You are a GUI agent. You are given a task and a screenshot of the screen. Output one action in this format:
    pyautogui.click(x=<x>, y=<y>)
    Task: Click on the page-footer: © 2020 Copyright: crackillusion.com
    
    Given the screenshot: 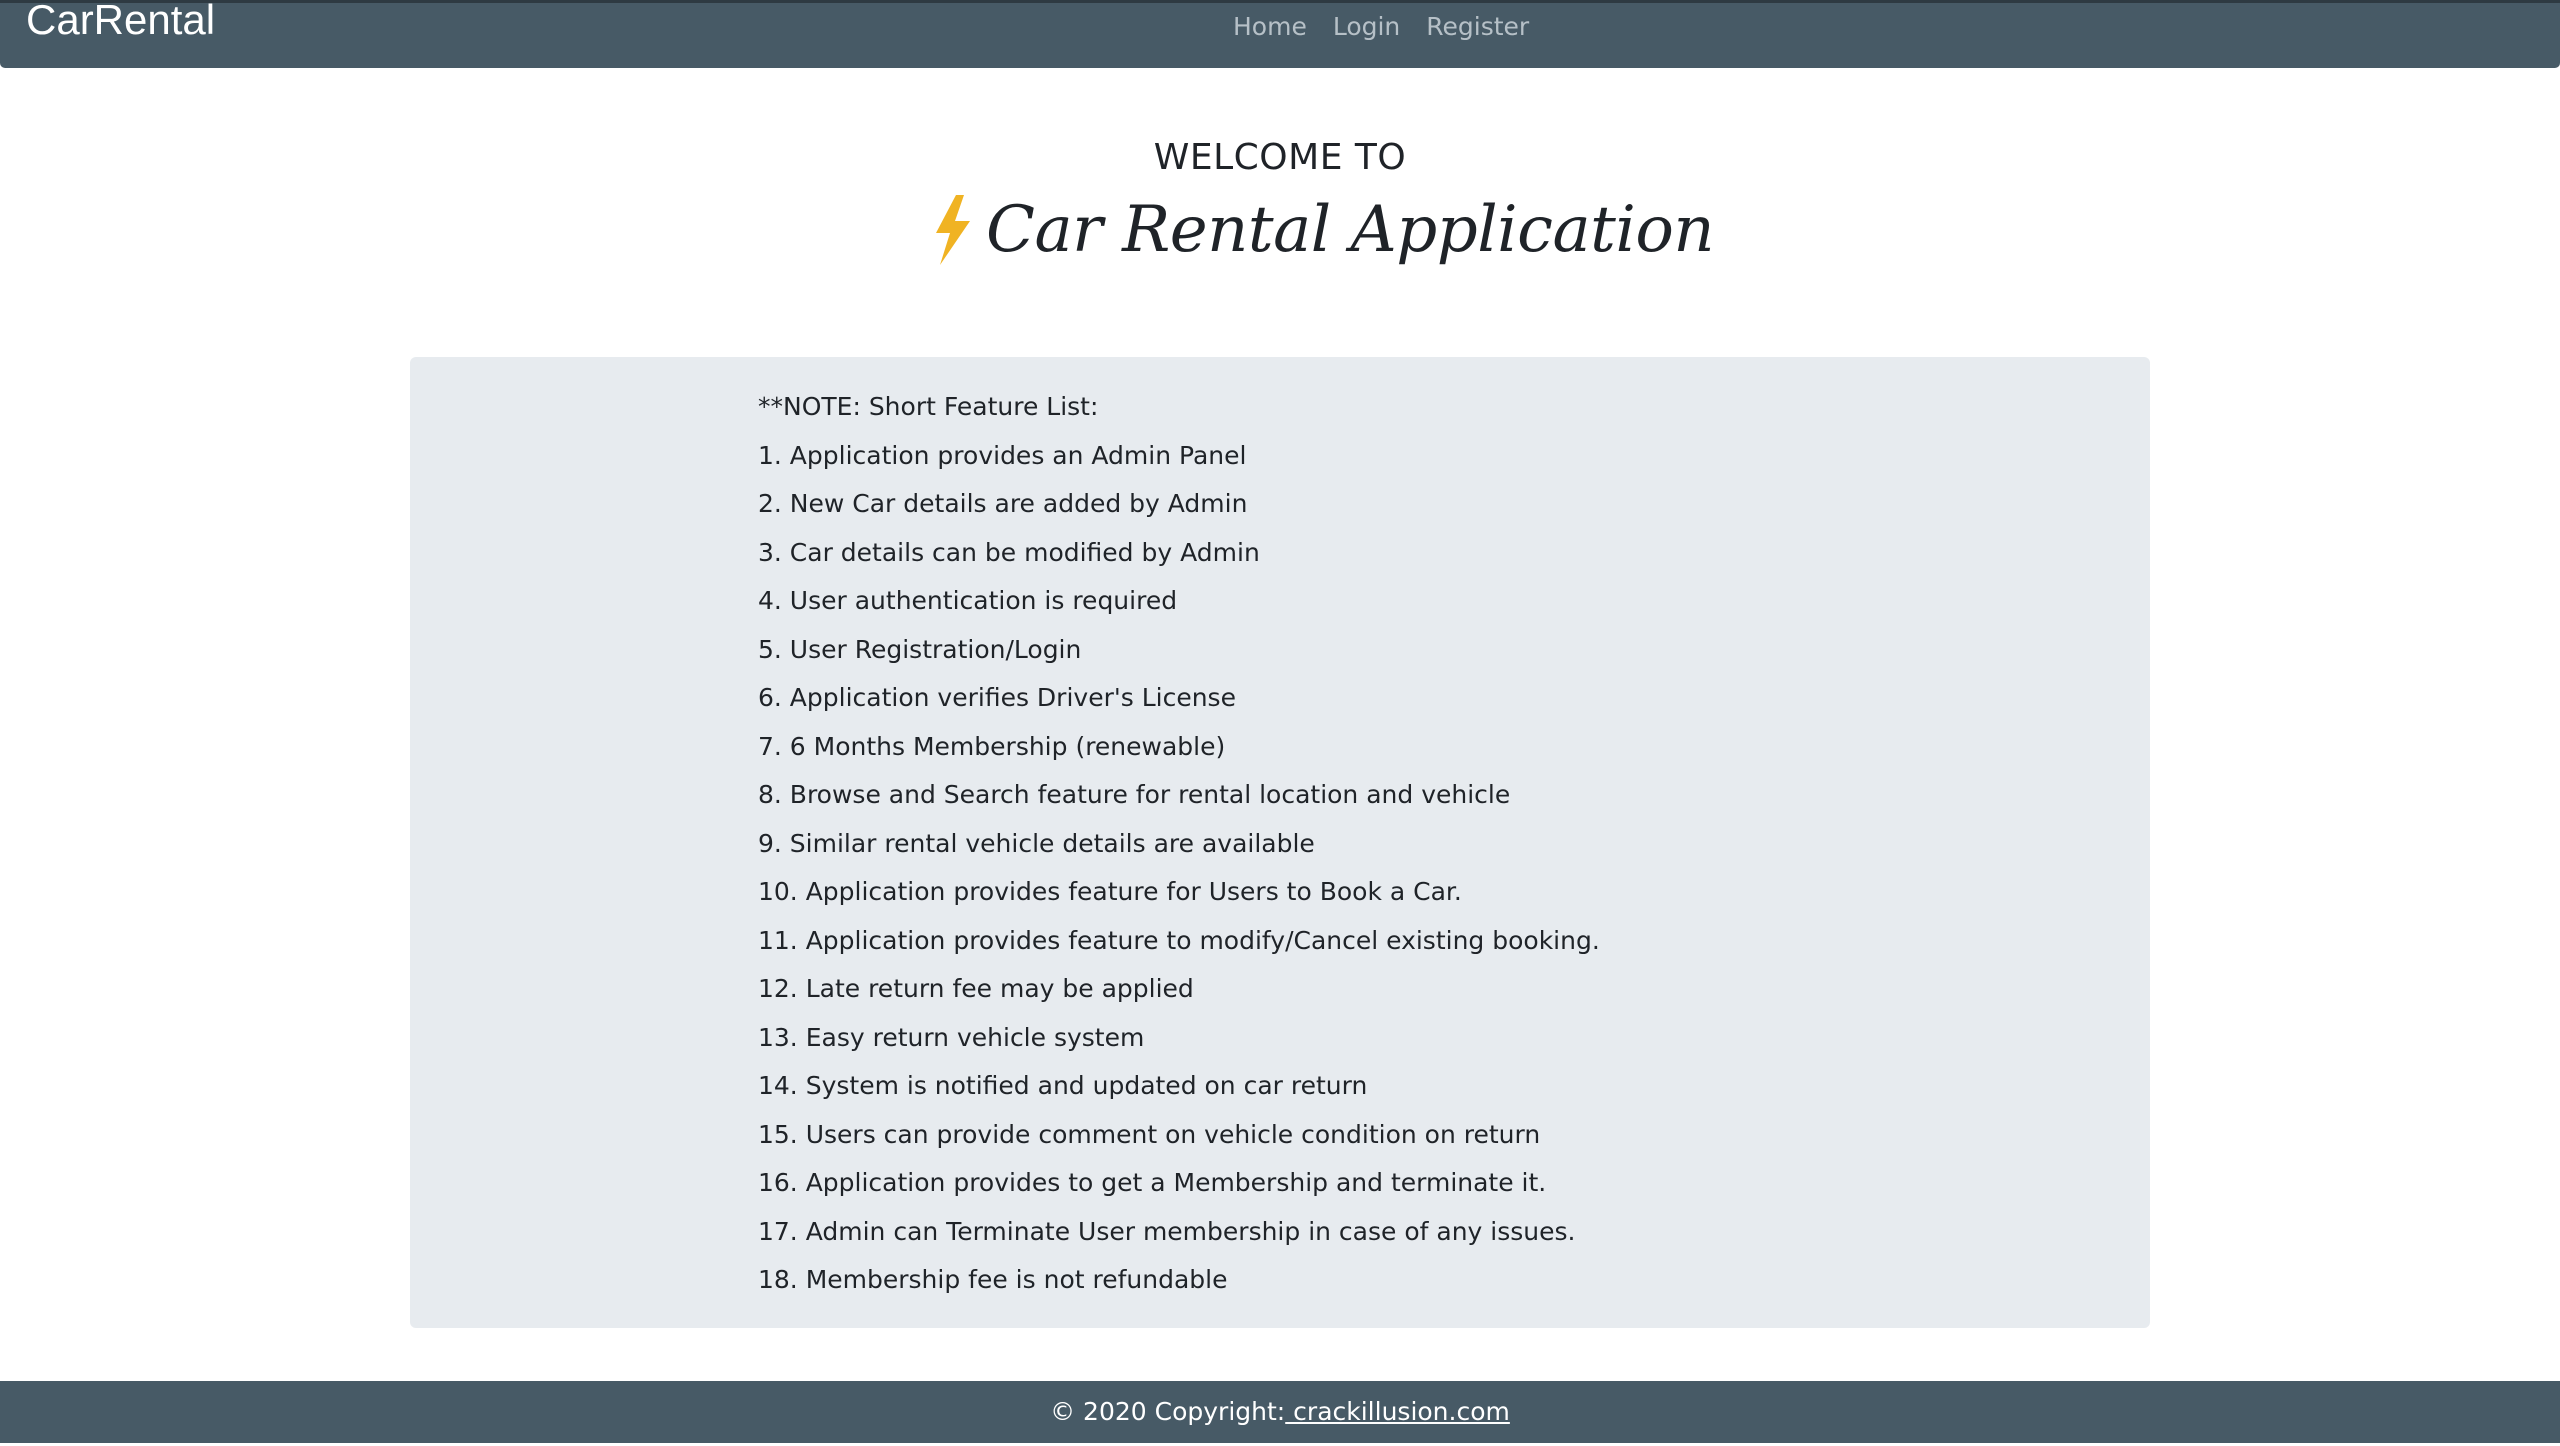 What is the action you would take?
    pyautogui.click(x=1280, y=1412)
    